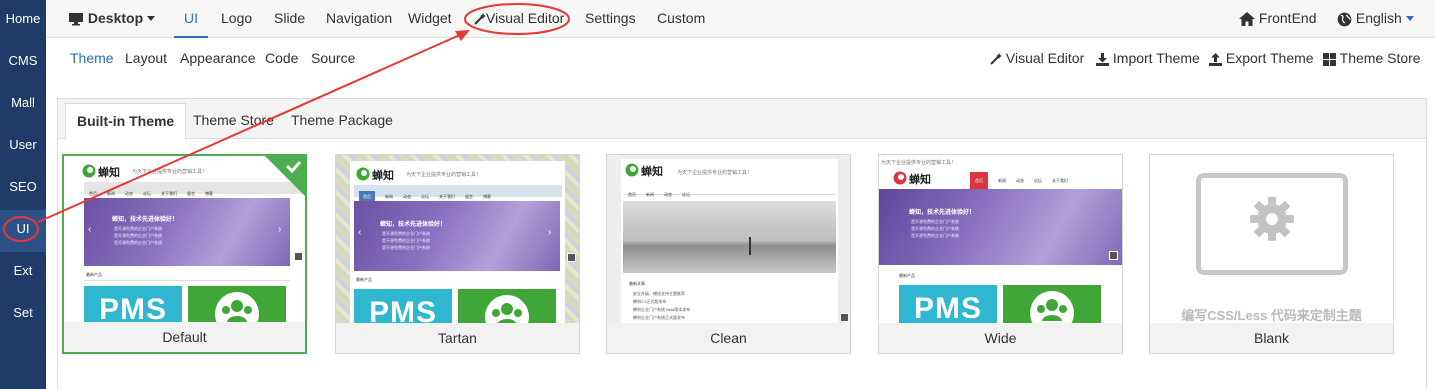  What do you see at coordinates (191, 19) in the screenshot?
I see `tab-ui: UI` at bounding box center [191, 19].